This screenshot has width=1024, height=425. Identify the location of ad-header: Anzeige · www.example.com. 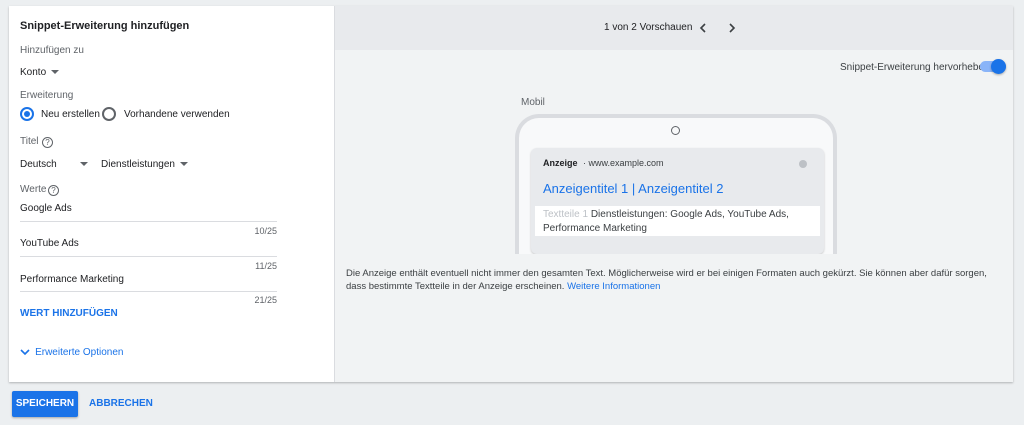
(603, 163).